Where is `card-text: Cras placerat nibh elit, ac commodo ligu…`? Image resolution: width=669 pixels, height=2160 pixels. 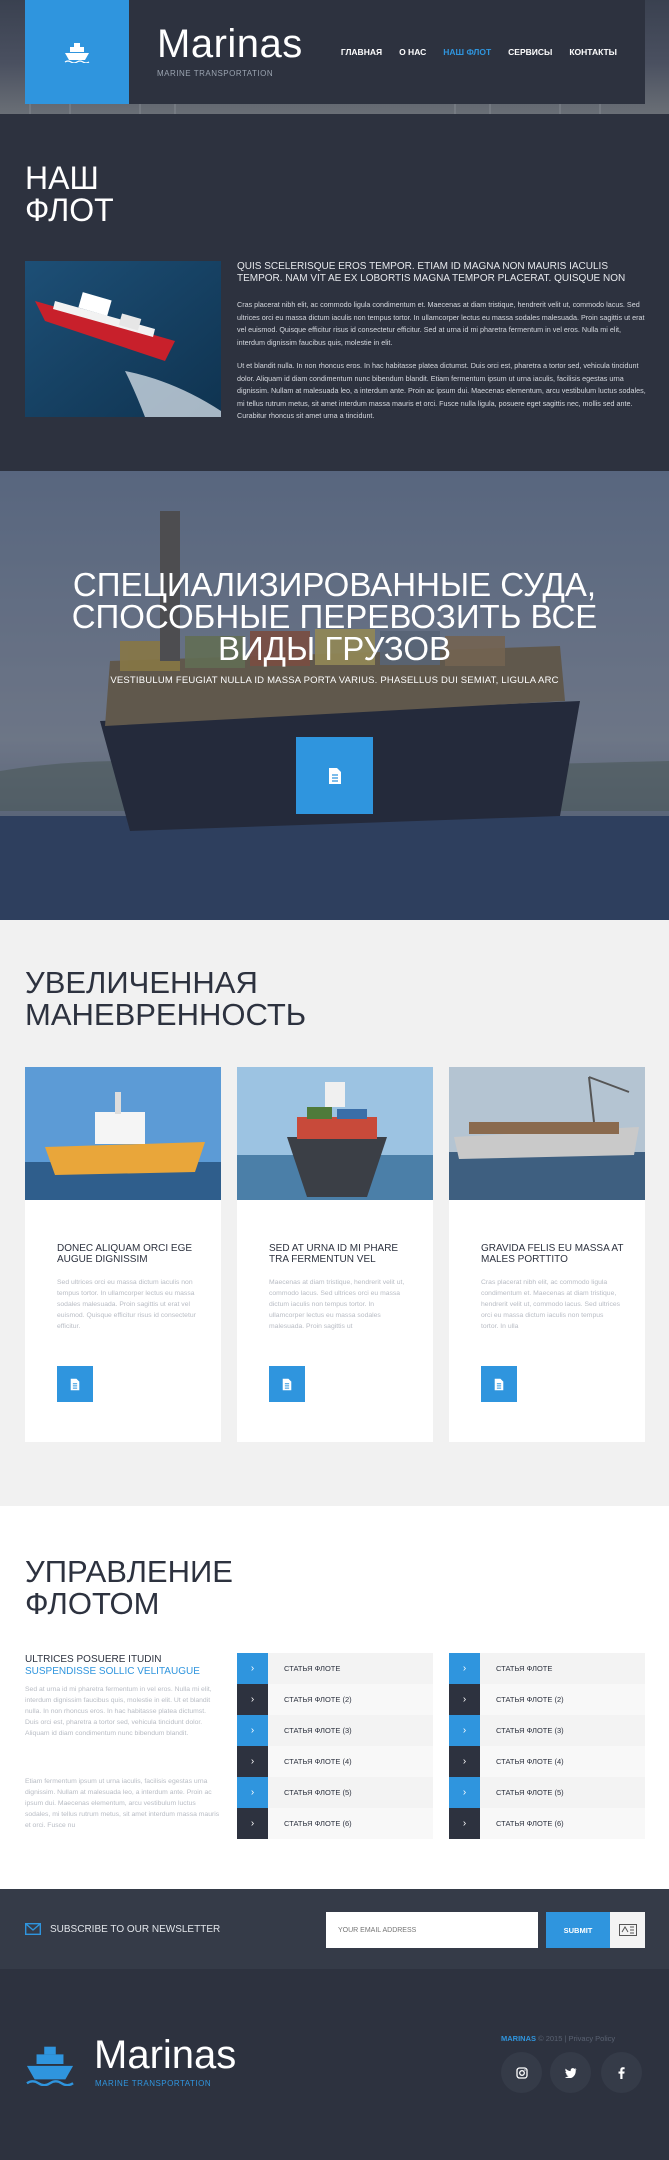 card-text: Cras placerat nibh elit, ac commodo ligu… is located at coordinates (551, 1304).